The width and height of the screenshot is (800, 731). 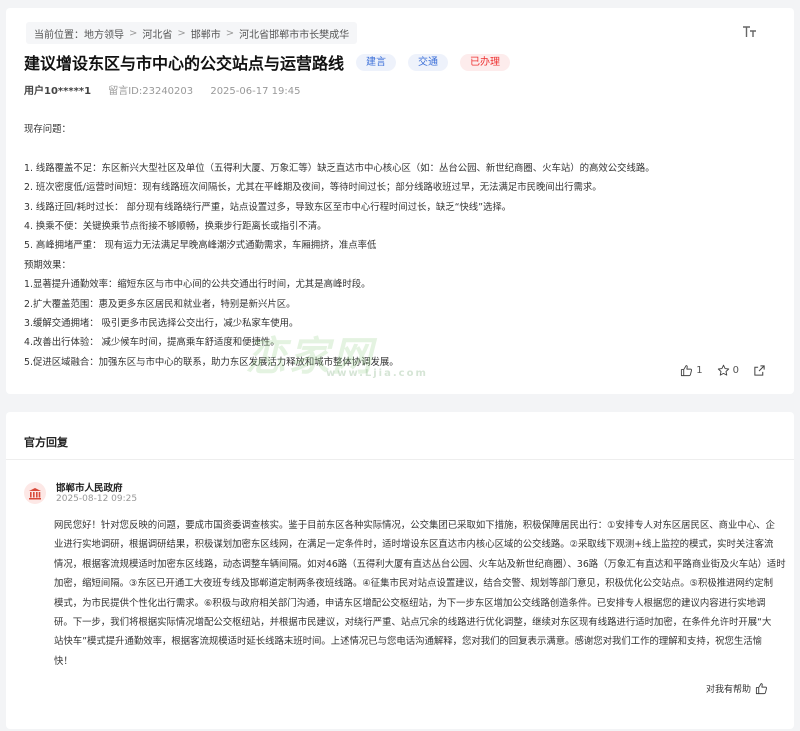 What do you see at coordinates (728, 690) in the screenshot?
I see `helpful-label: 对我有帮助` at bounding box center [728, 690].